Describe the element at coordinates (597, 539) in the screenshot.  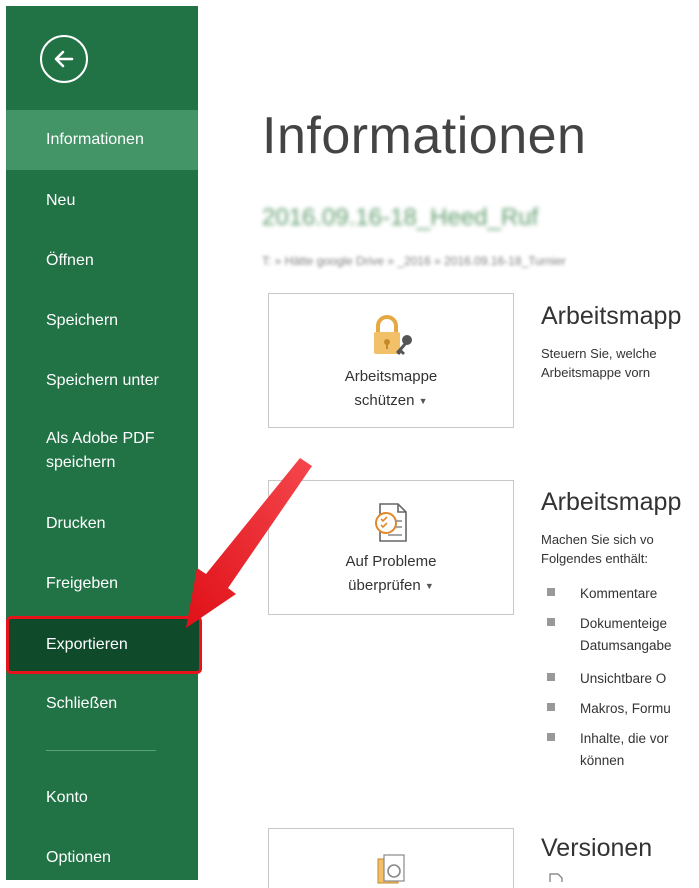
I see `inspect-desc-line1: Machen Sie sich vo` at that location.